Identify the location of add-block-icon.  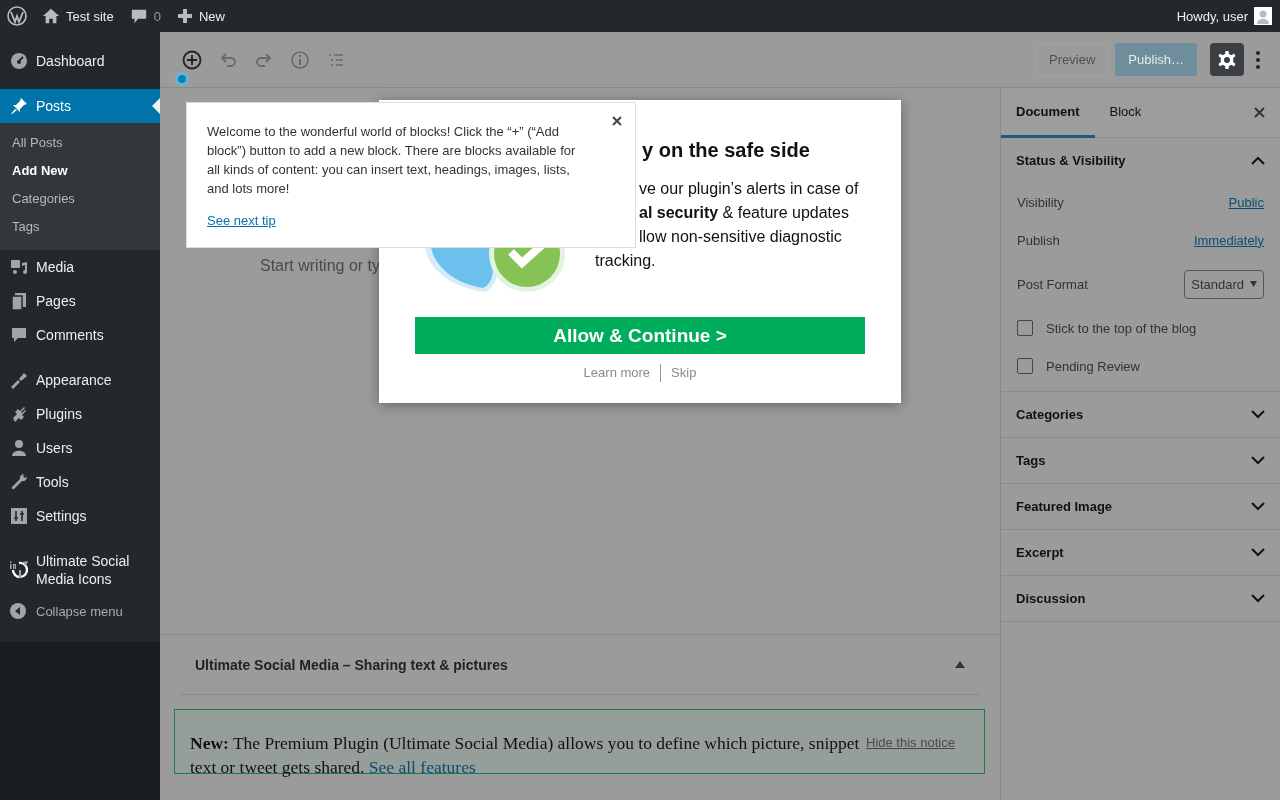
(192, 59).